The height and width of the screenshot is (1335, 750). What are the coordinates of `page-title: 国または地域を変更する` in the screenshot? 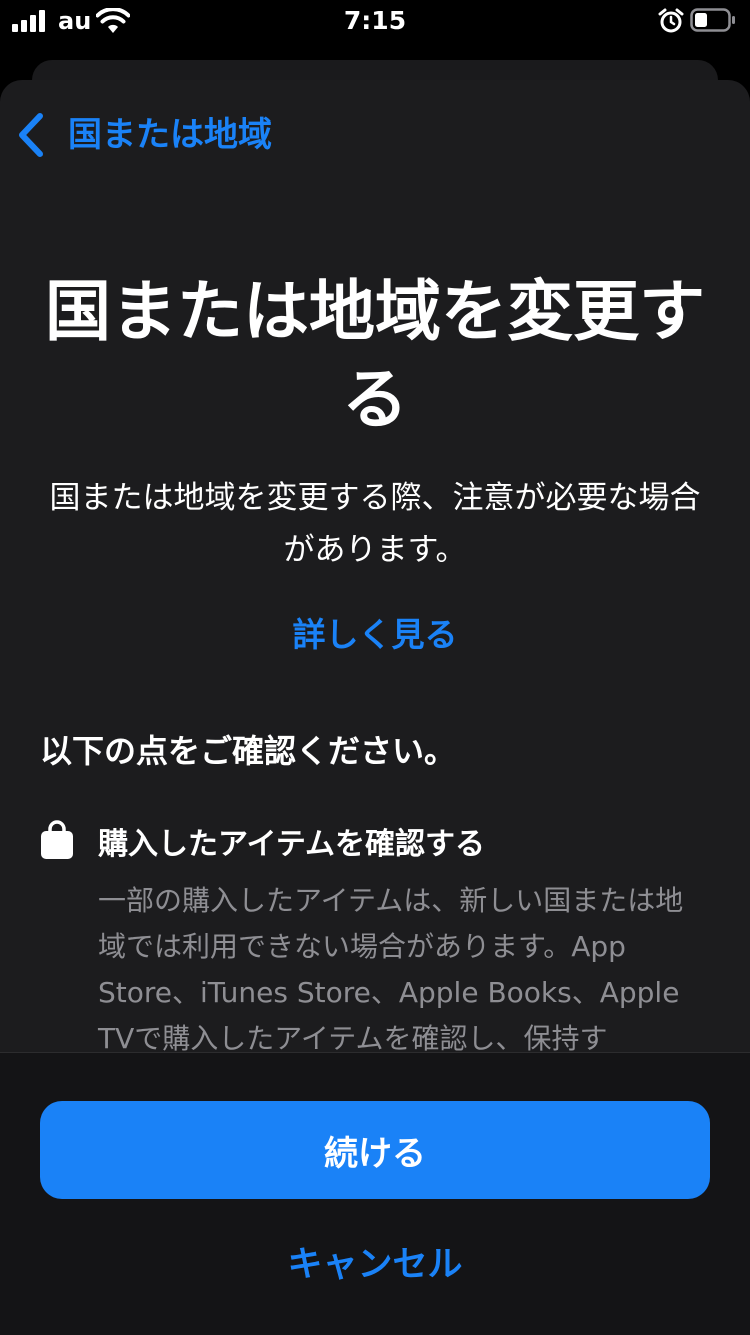 It's located at (375, 355).